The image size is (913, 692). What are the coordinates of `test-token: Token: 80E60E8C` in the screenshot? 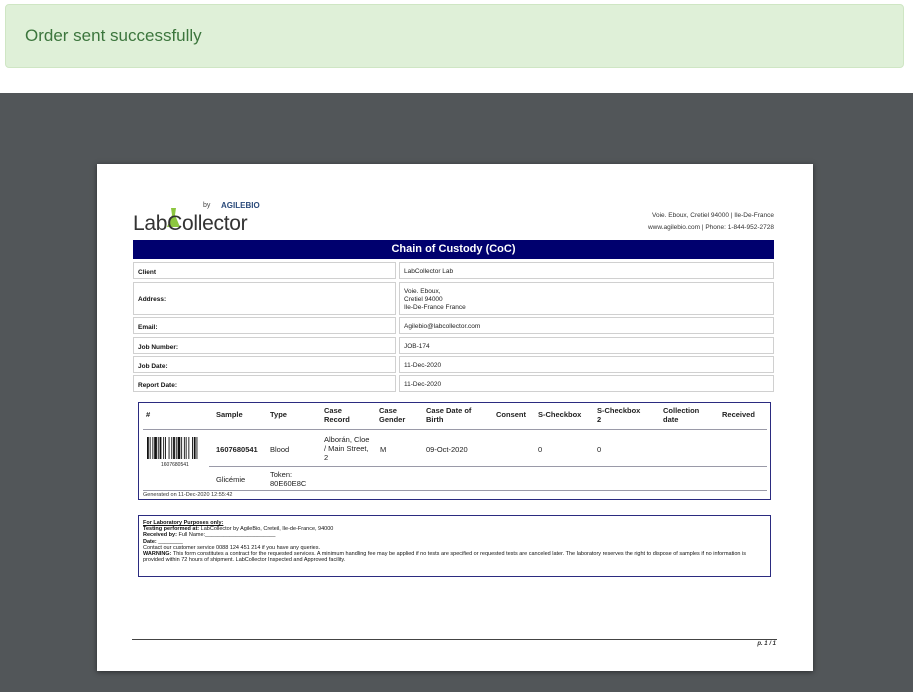 It's located at (288, 479).